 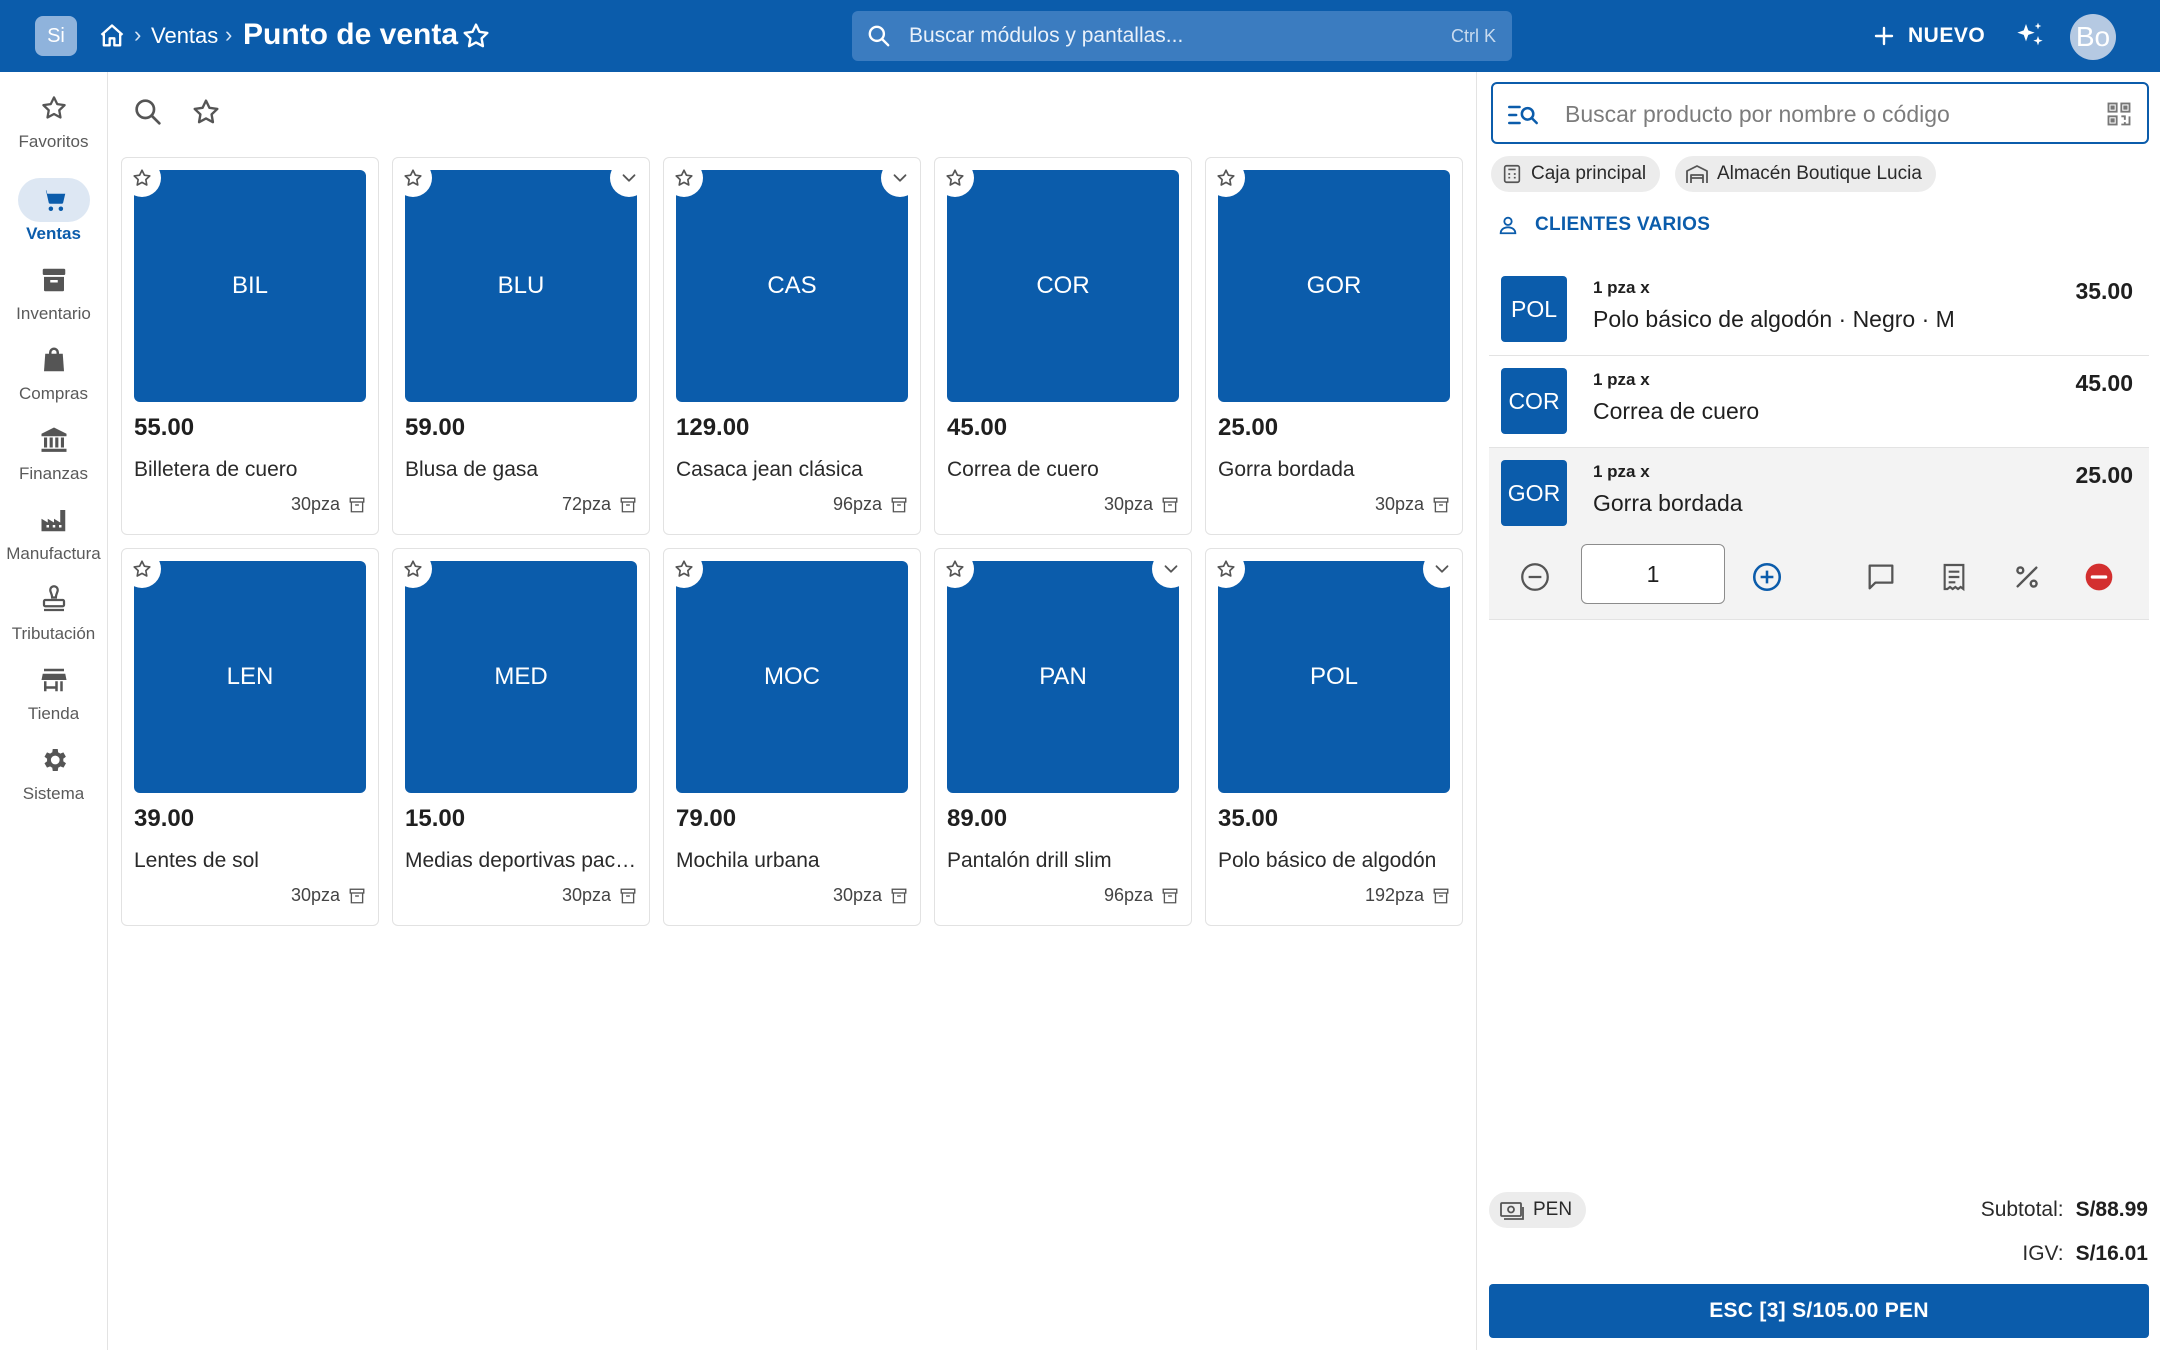 What do you see at coordinates (53, 233) in the screenshot?
I see `nav-label: Ventas` at bounding box center [53, 233].